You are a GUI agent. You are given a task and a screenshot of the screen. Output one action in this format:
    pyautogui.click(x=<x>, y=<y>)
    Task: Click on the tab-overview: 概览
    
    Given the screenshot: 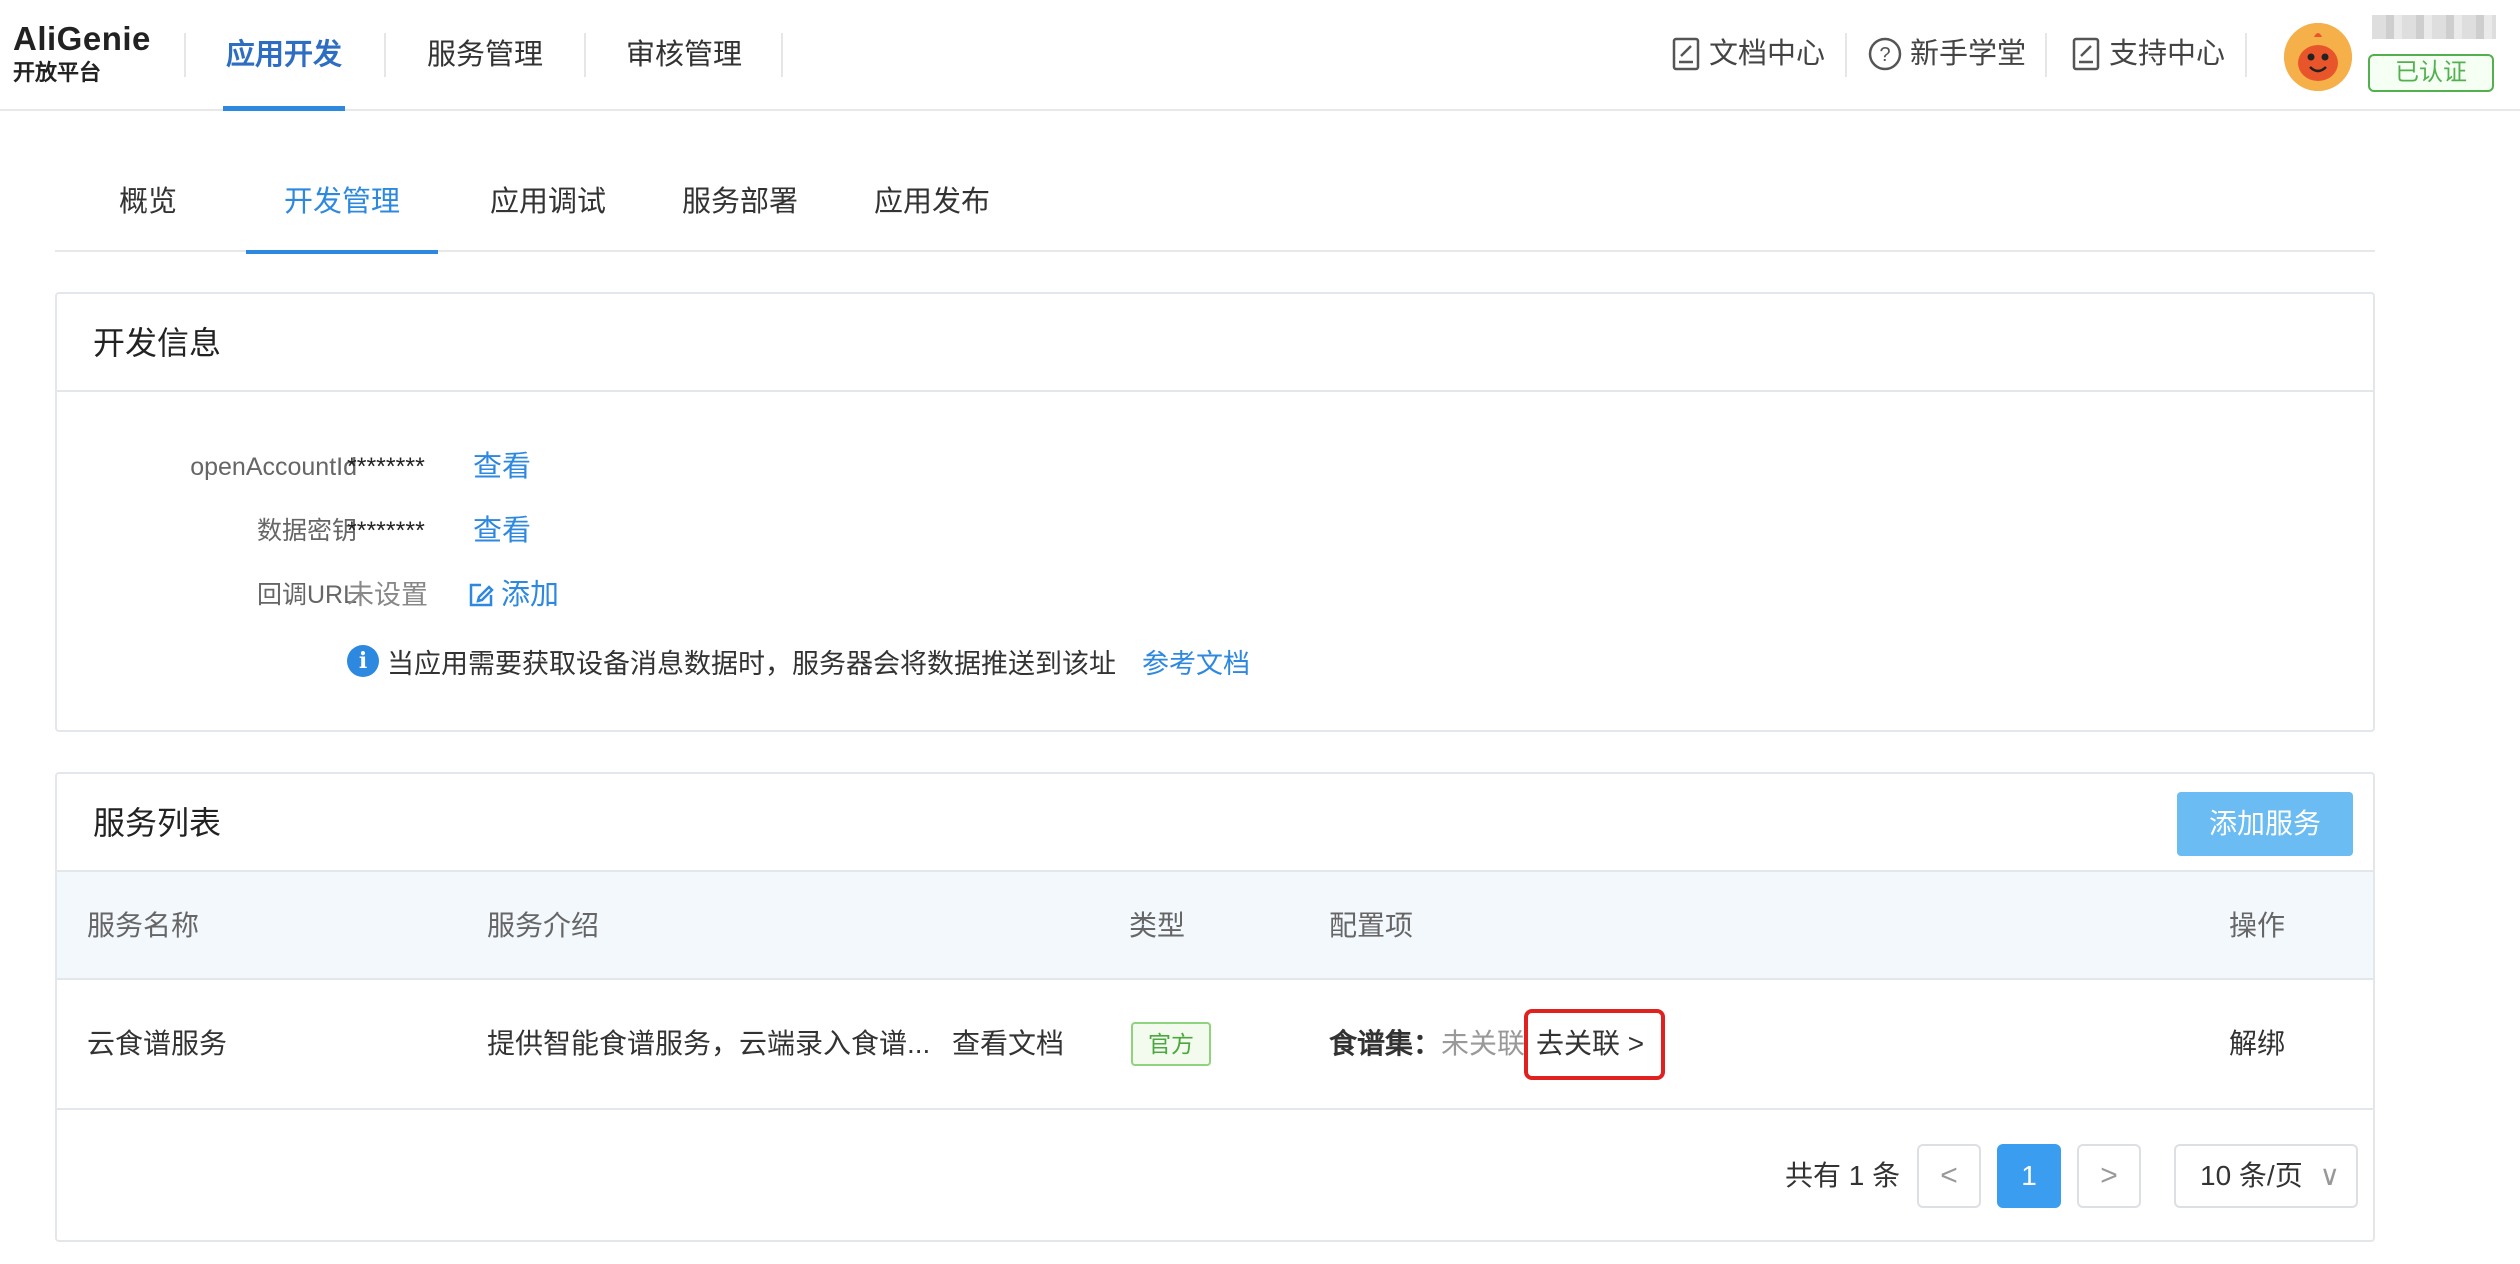 What is the action you would take?
    pyautogui.click(x=148, y=206)
    